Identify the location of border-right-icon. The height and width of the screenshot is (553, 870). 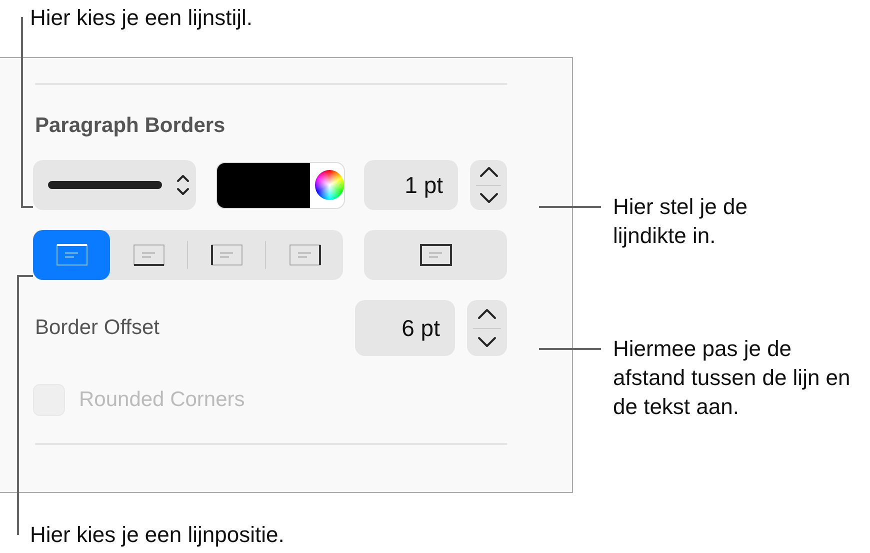
(304, 255).